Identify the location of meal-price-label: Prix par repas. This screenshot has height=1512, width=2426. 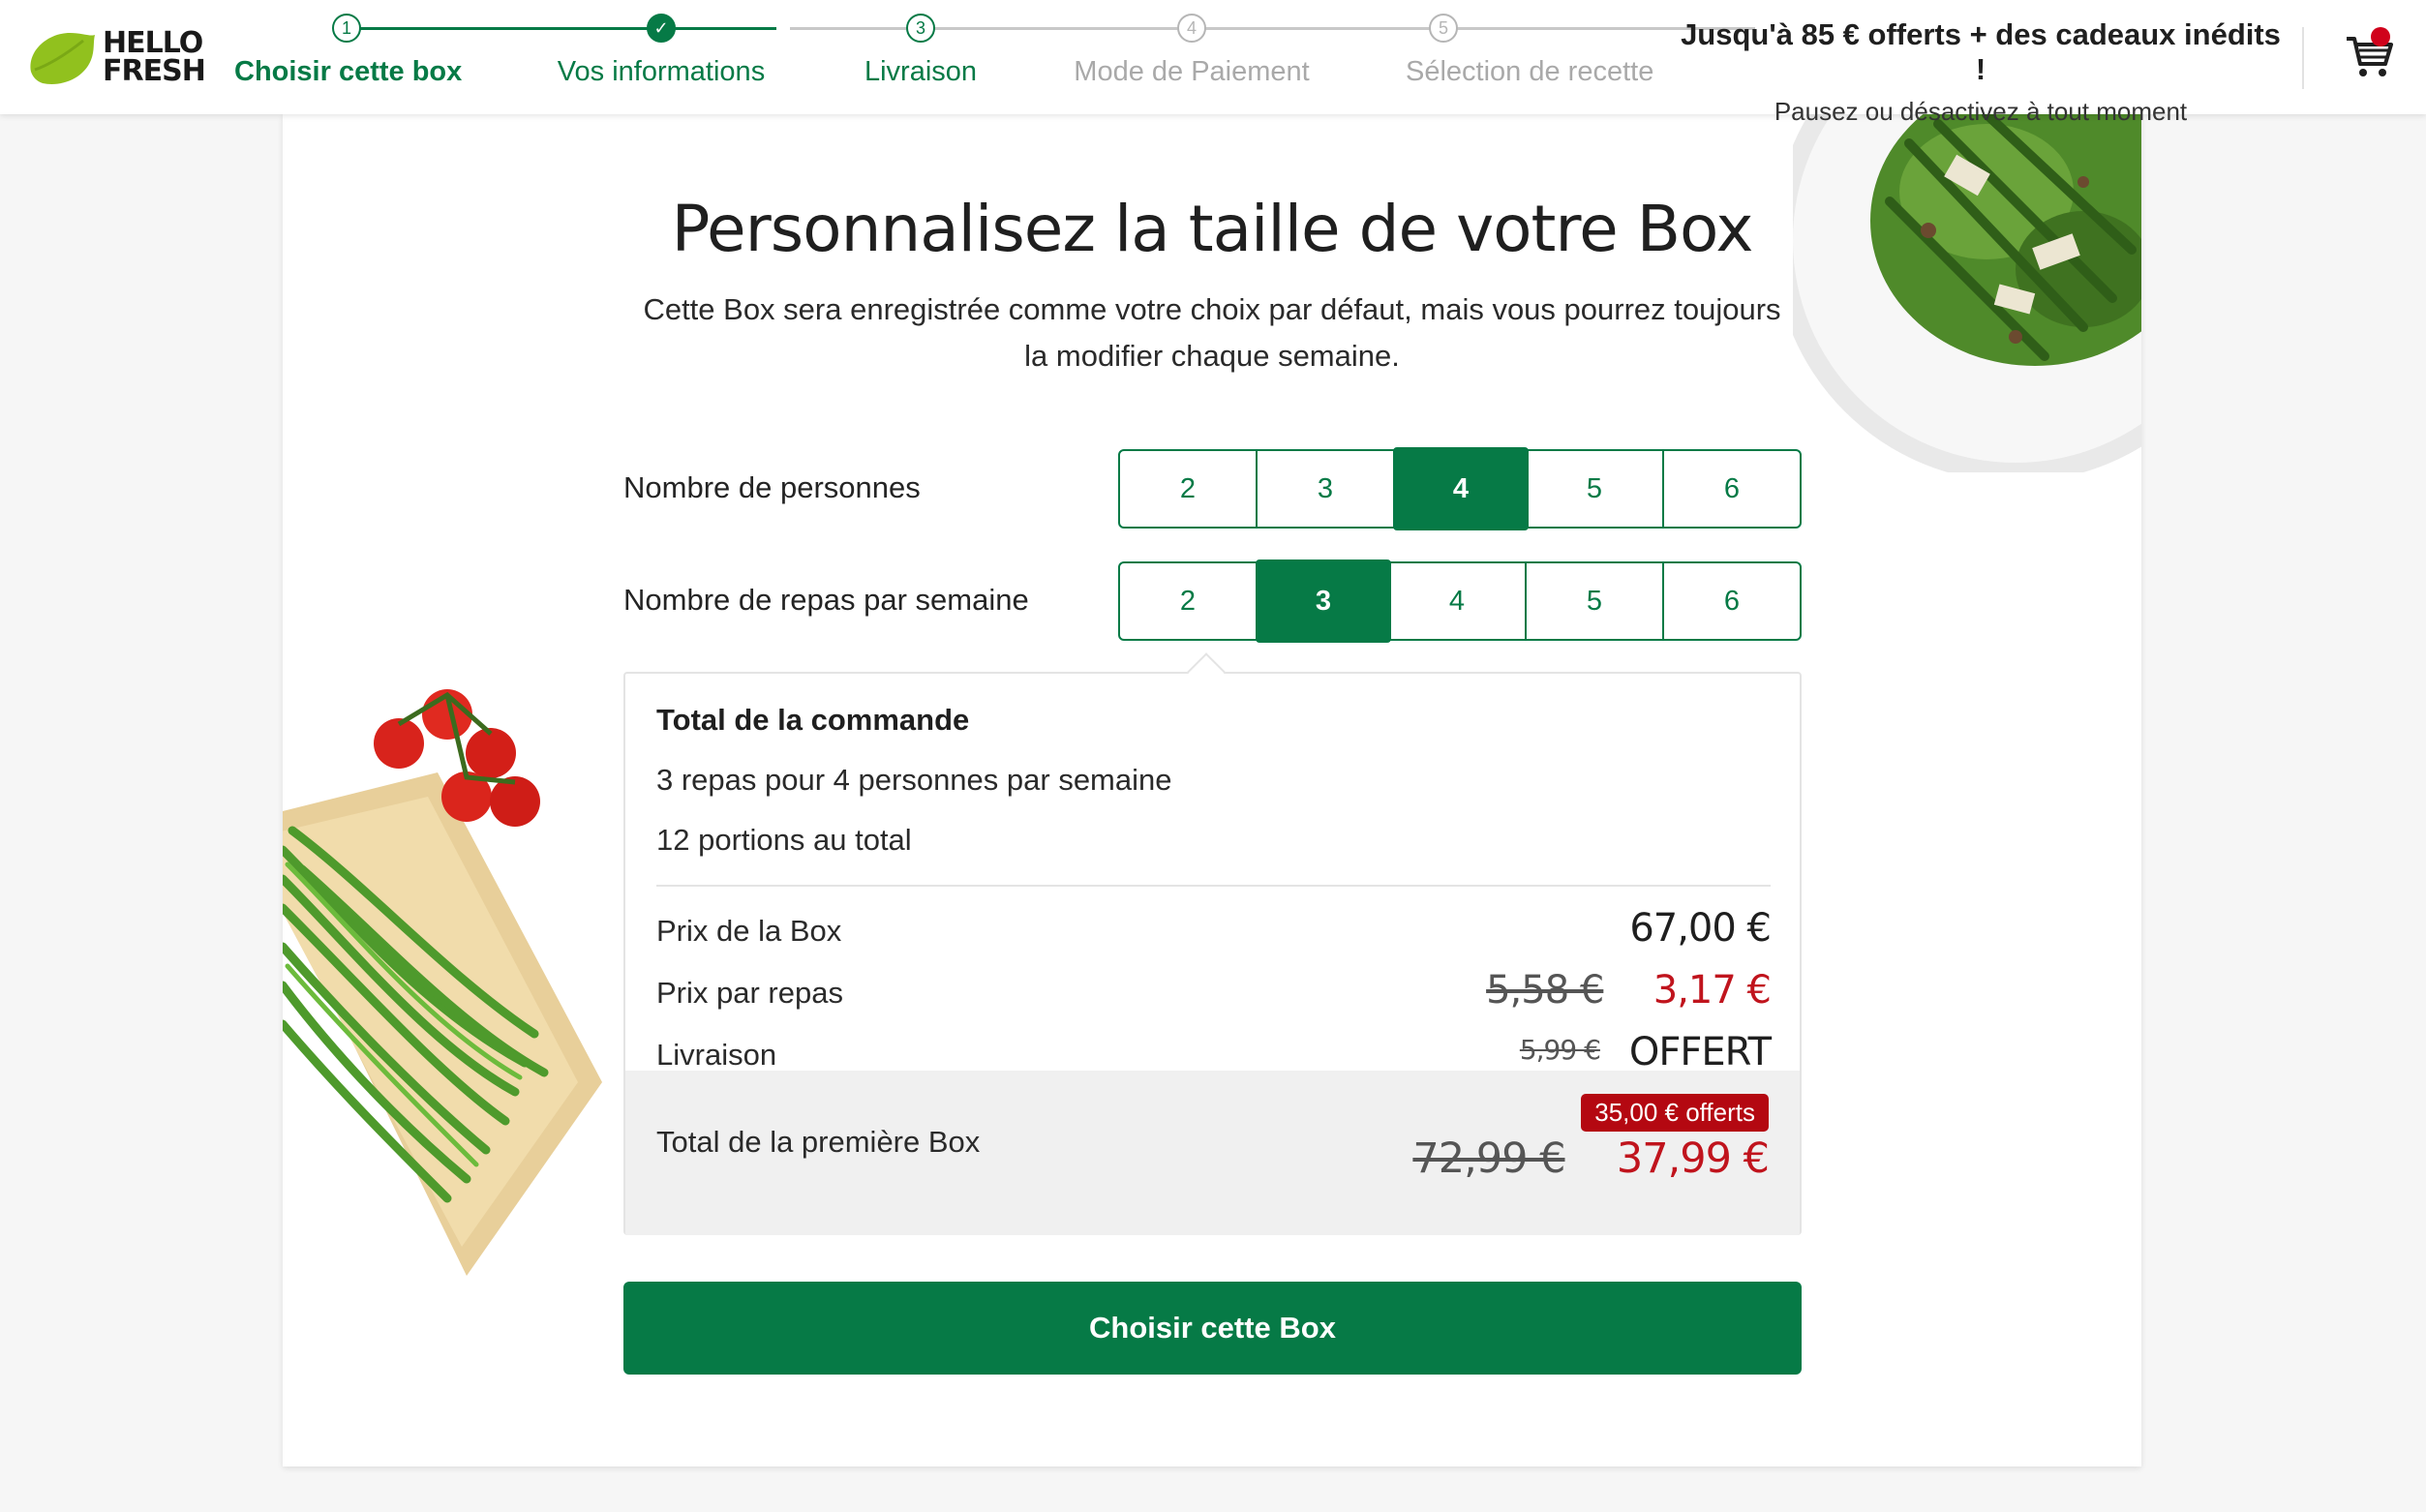
(749, 993).